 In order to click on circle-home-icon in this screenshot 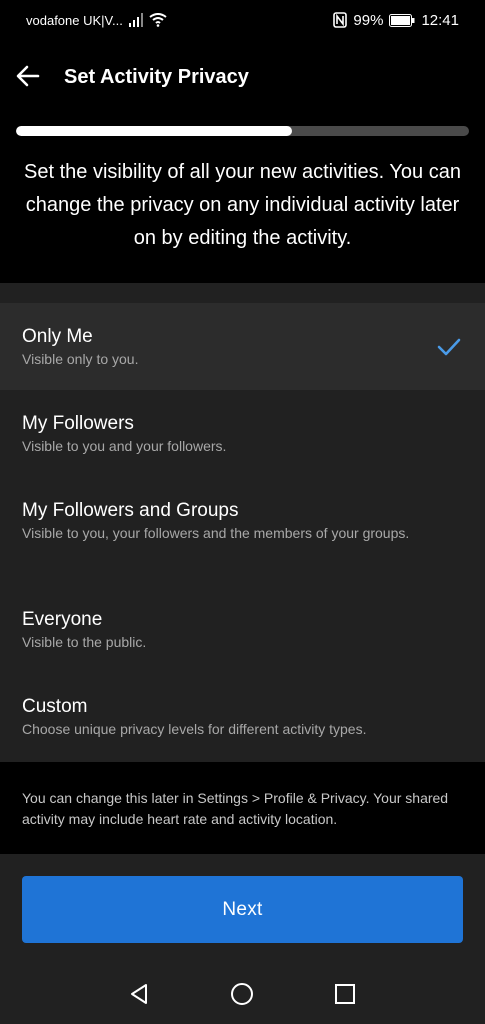, I will do `click(242, 994)`.